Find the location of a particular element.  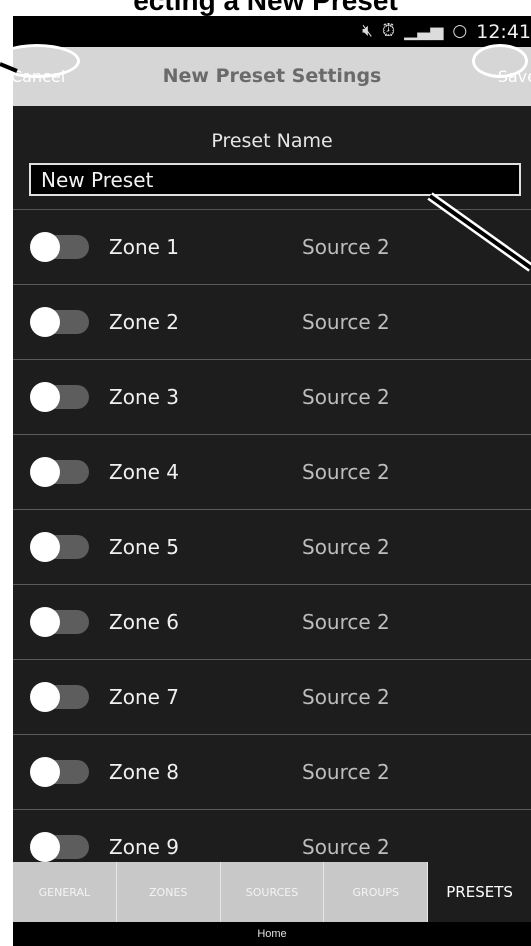

document-title: ecting a New Preset is located at coordinates (265, 8).